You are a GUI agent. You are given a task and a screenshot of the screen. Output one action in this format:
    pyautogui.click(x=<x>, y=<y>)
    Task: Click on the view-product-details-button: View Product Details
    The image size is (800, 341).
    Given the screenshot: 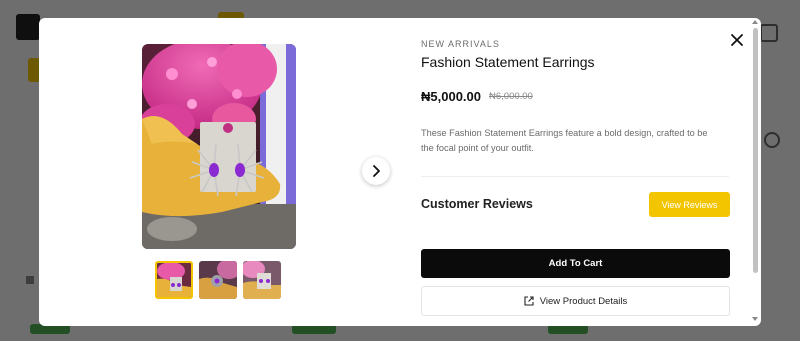 What is the action you would take?
    pyautogui.click(x=575, y=301)
    